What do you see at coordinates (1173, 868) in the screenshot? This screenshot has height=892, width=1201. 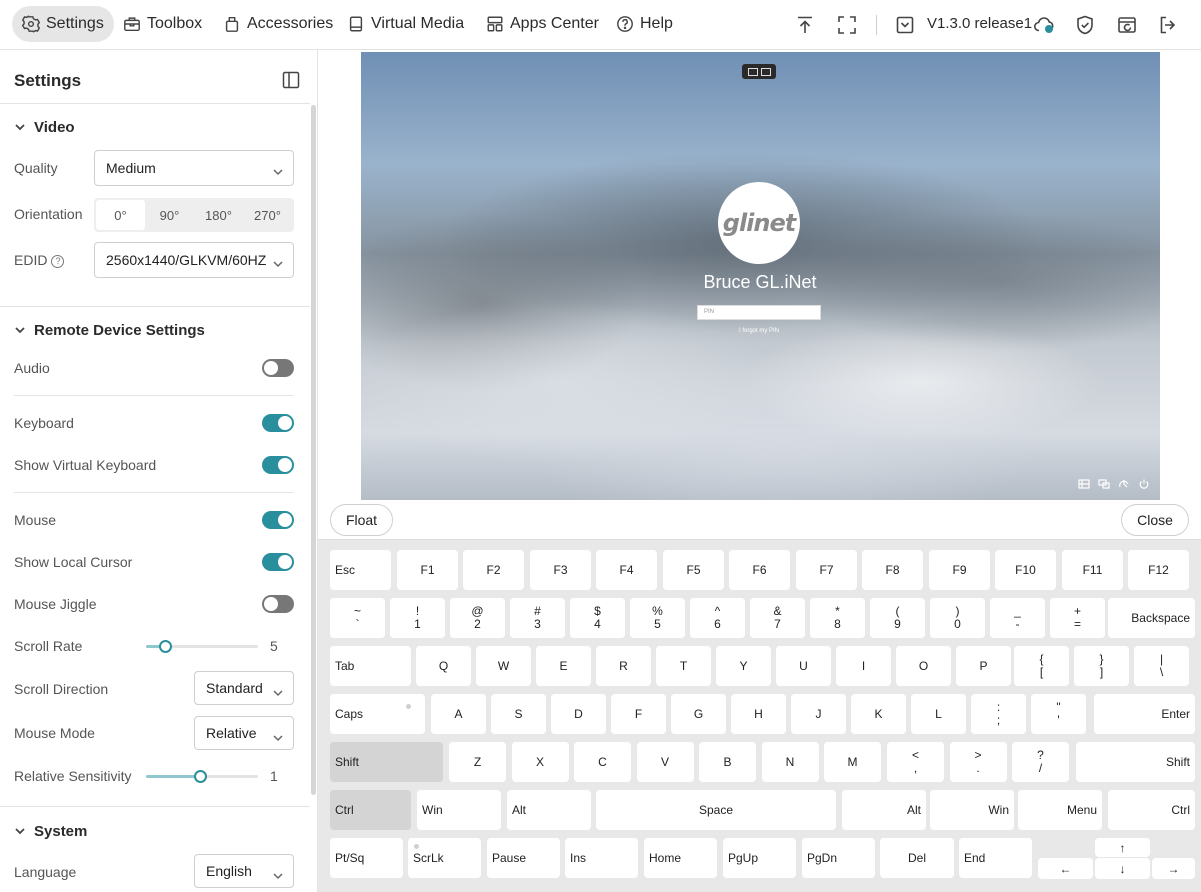 I see `key-arrow-right: →` at bounding box center [1173, 868].